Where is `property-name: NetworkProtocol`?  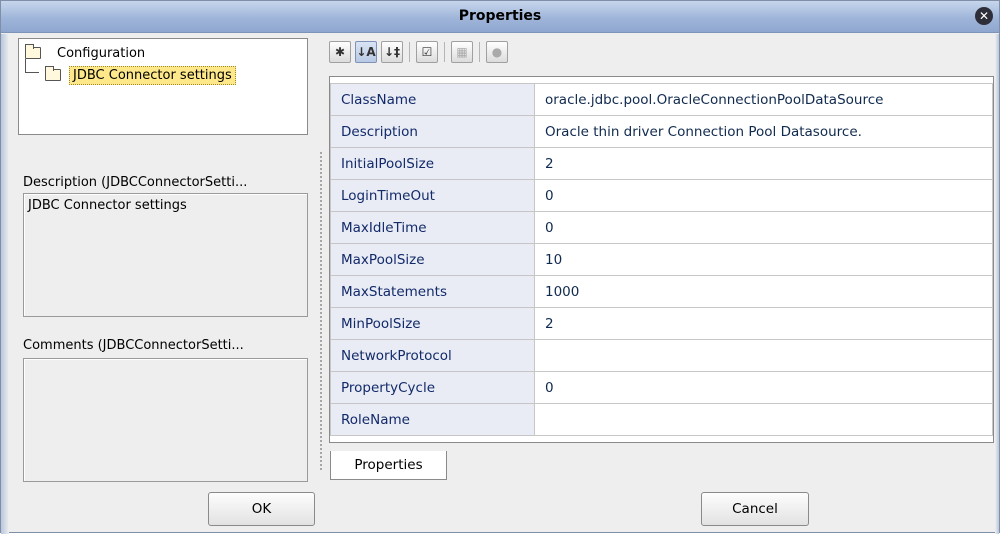 property-name: NetworkProtocol is located at coordinates (432, 355).